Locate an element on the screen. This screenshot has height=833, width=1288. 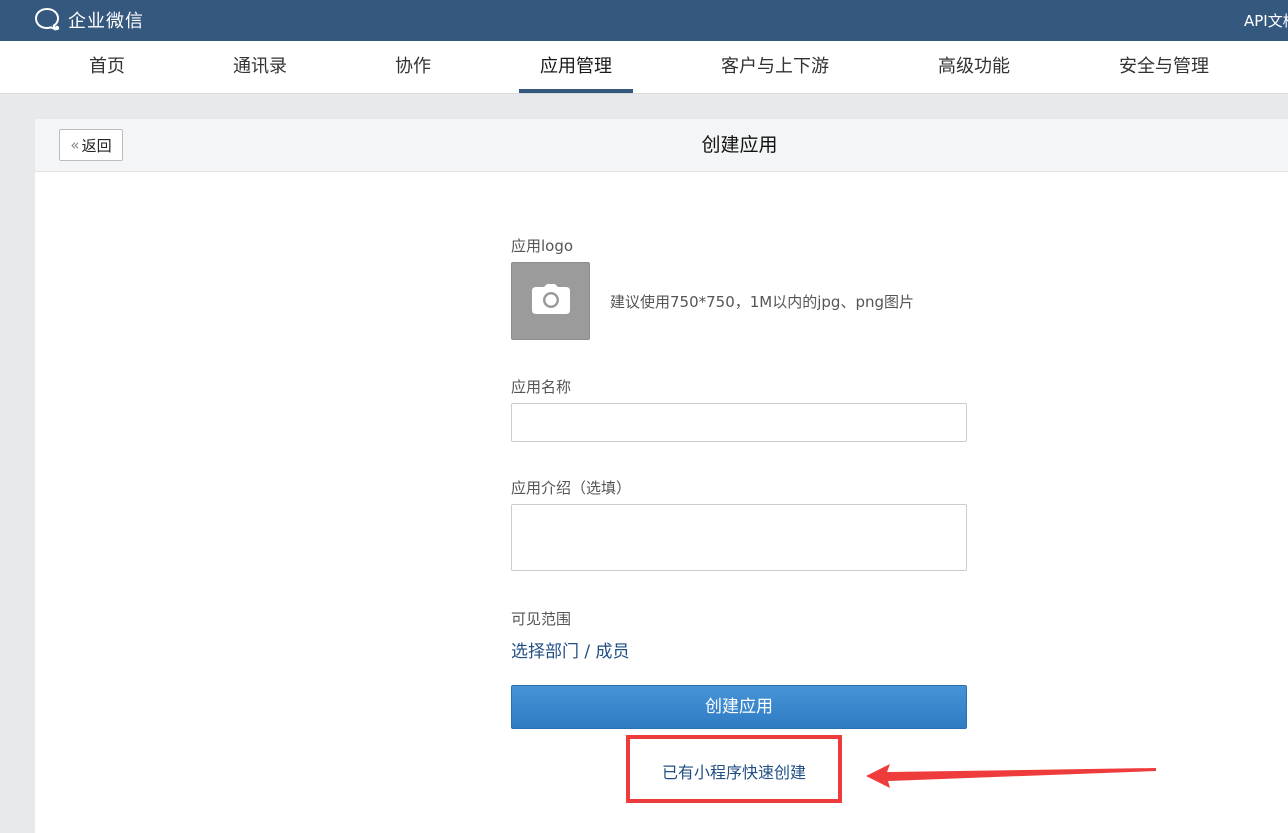
visibility-label: 可见范围 is located at coordinates (541, 619).